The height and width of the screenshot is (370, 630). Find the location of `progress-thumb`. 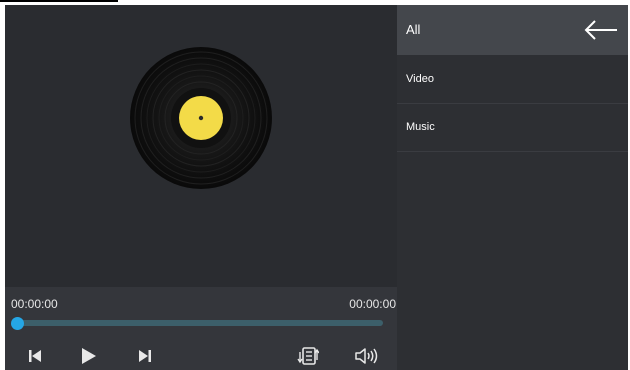

progress-thumb is located at coordinates (17, 323).